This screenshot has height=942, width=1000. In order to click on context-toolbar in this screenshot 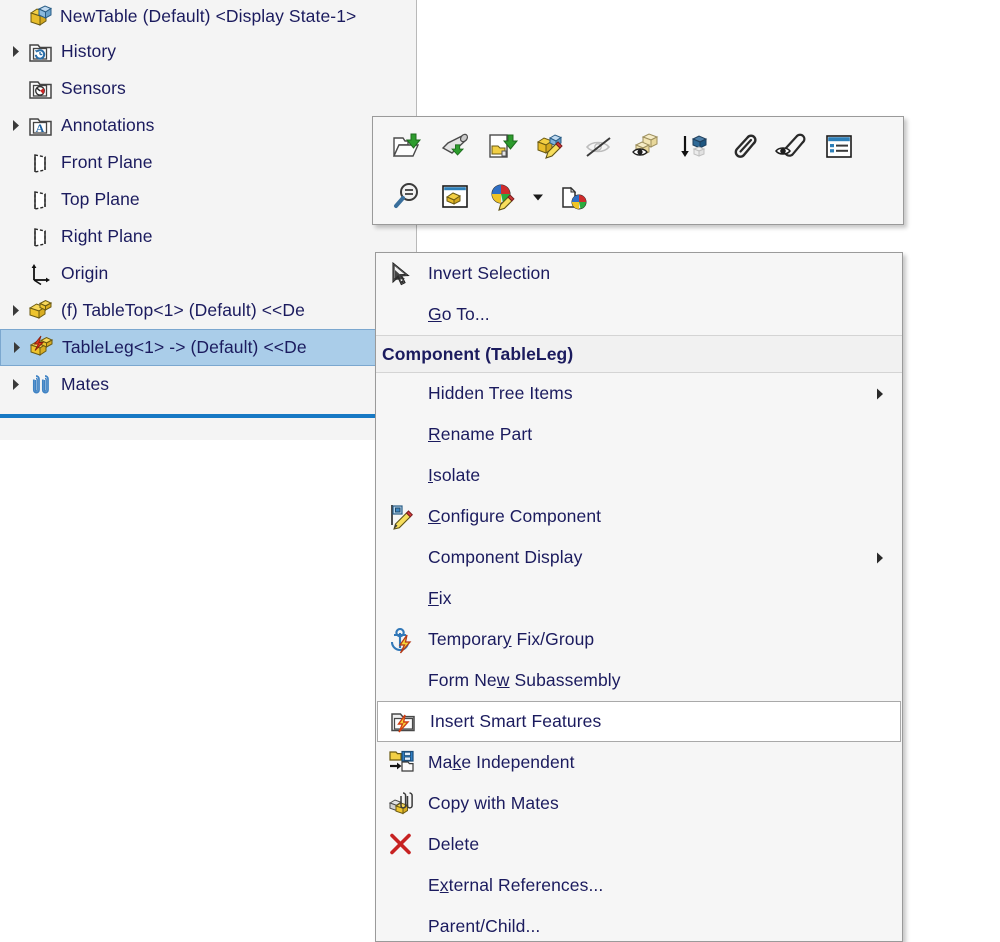, I will do `click(638, 170)`.